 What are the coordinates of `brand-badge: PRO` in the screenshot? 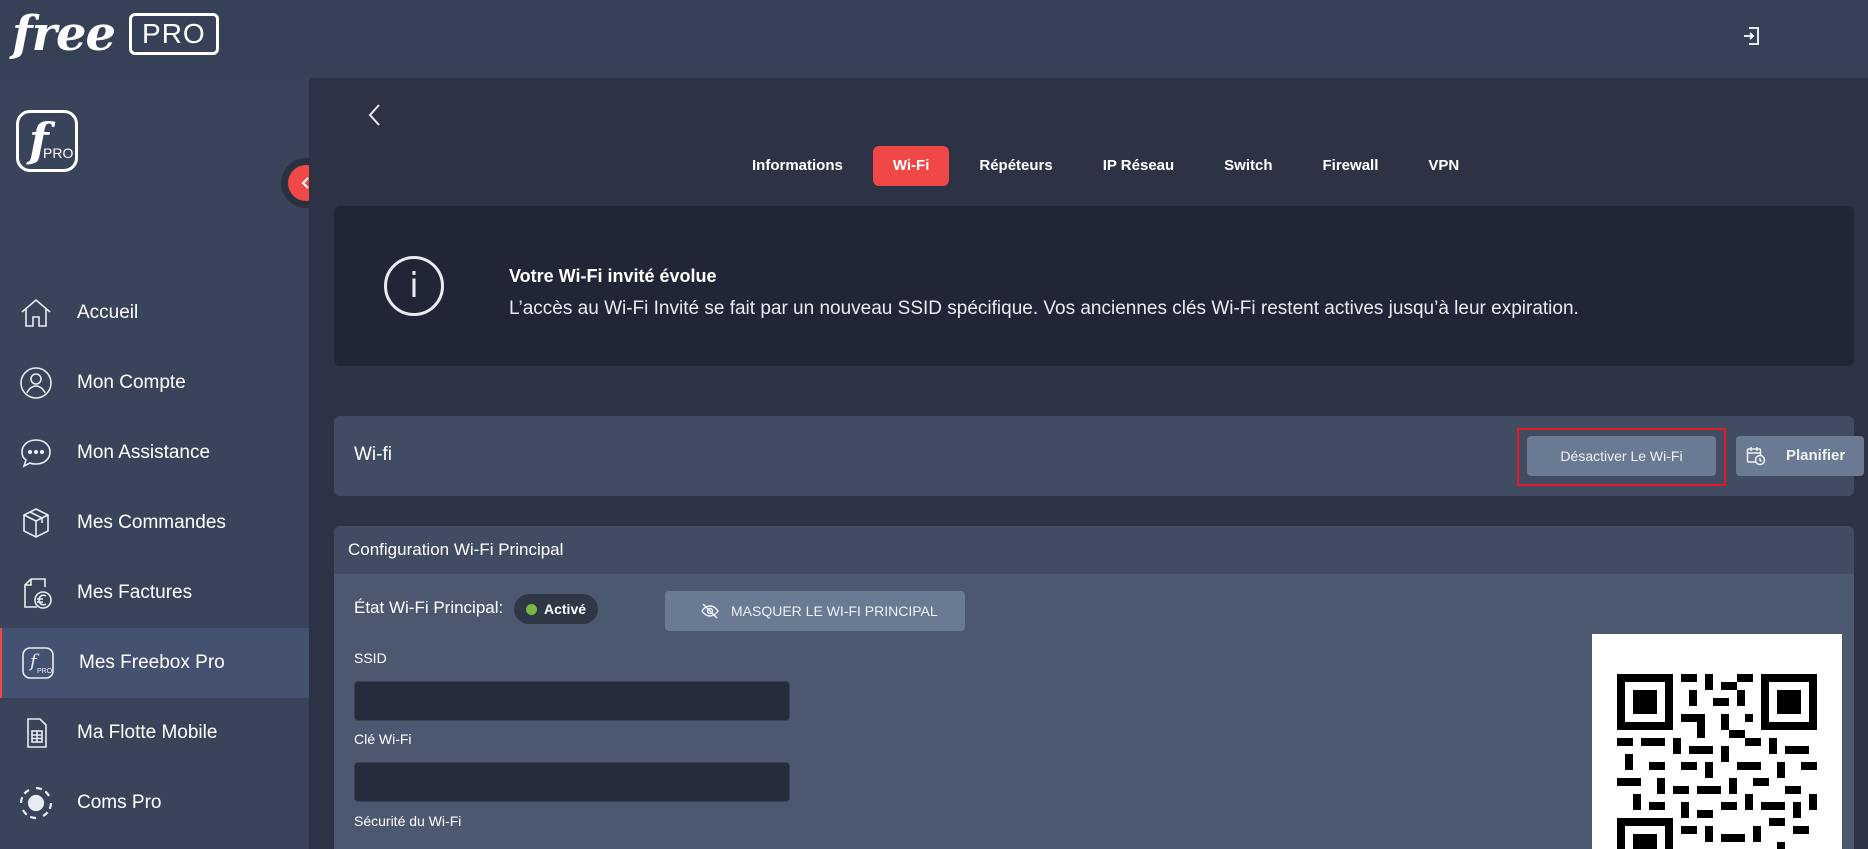 It's located at (174, 34).